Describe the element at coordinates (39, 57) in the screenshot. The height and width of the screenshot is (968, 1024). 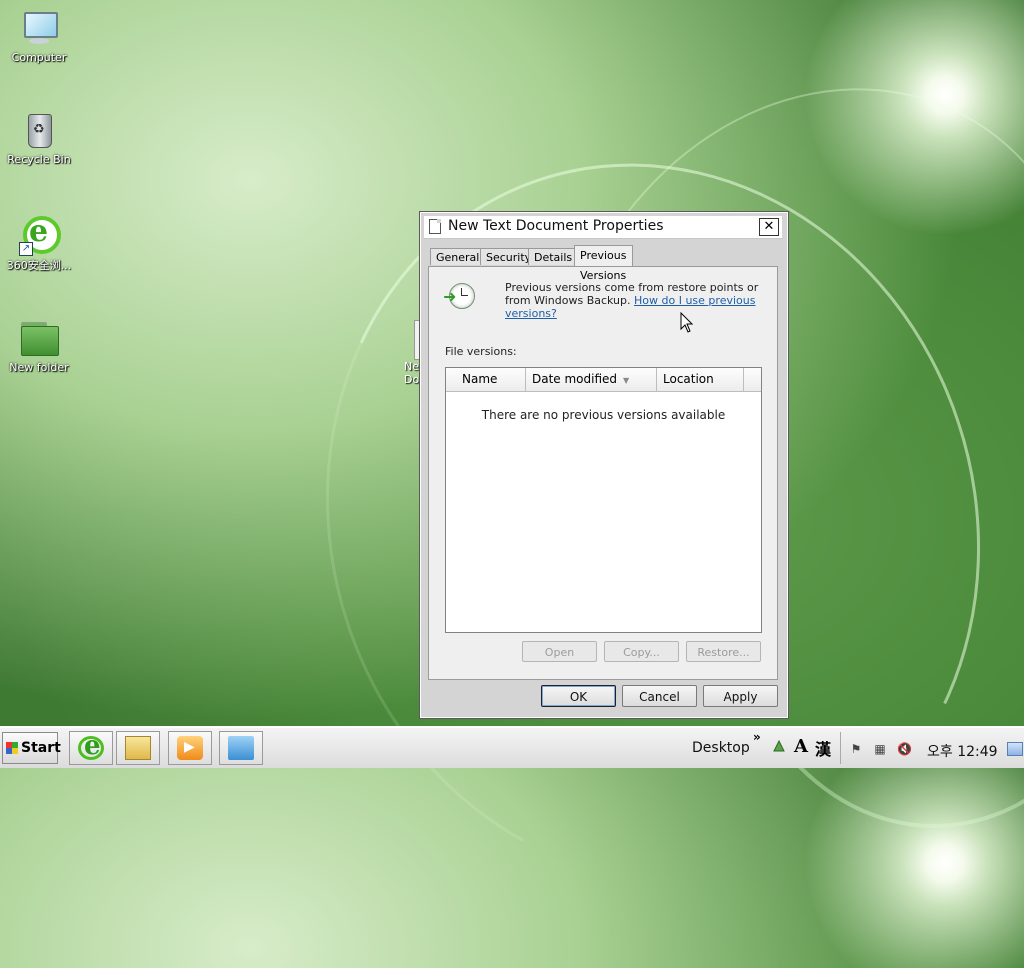
I see `desktop-icon-label: Computer` at that location.